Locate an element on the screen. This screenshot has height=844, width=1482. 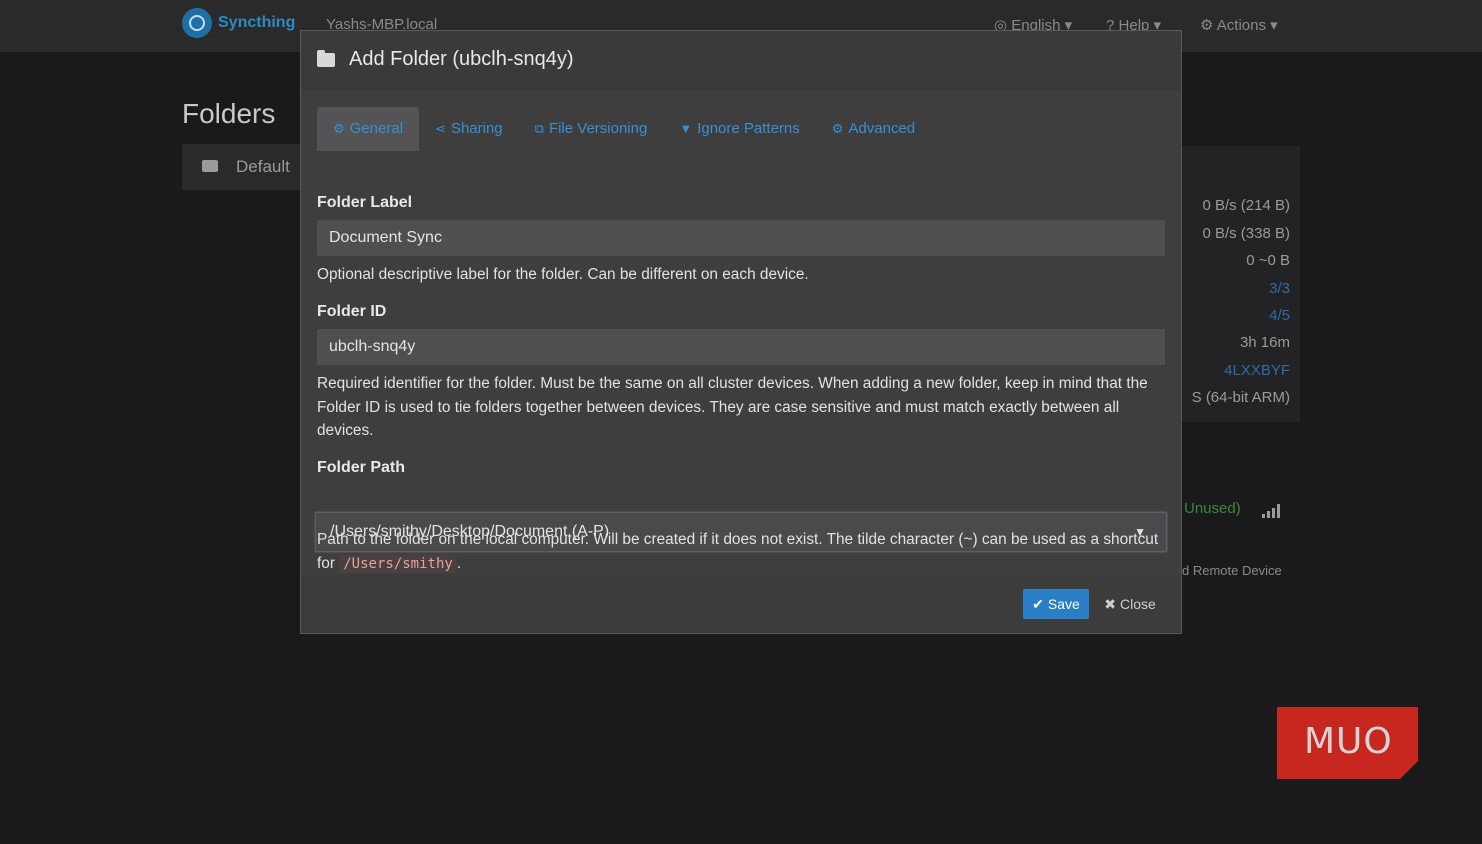
filter-icon: ▼ is located at coordinates (686, 128).